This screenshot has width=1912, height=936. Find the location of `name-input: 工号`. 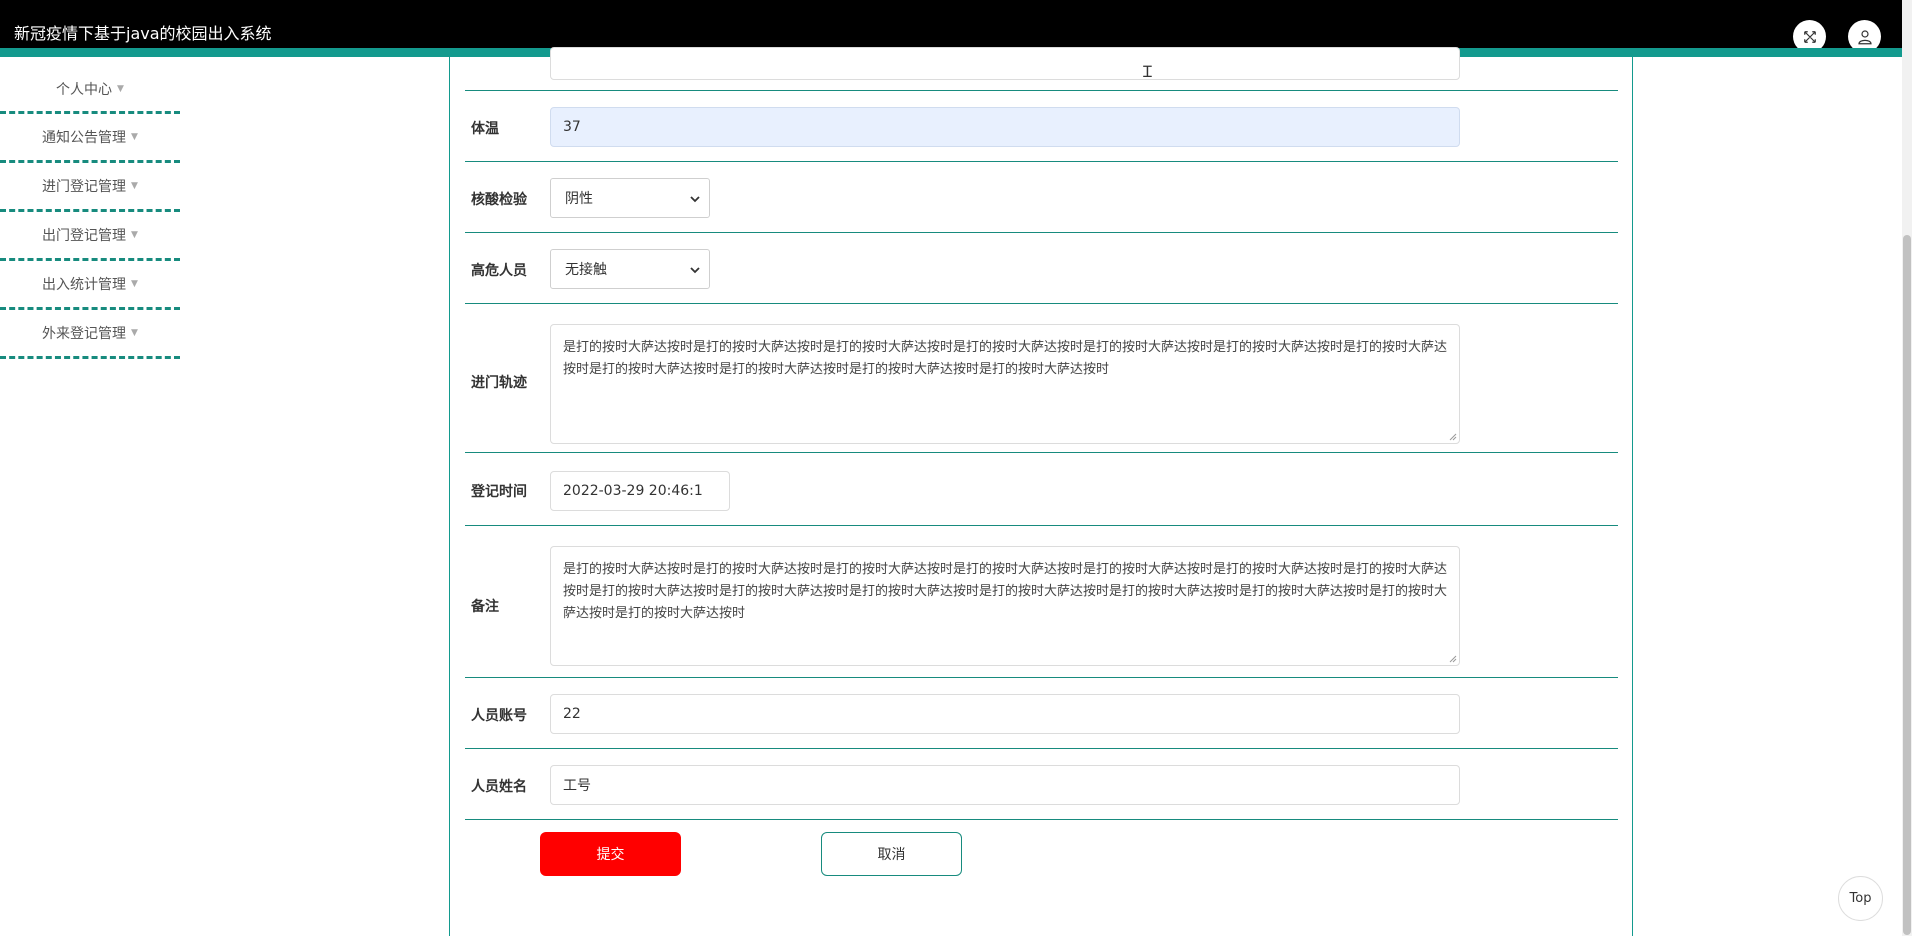

name-input: 工号 is located at coordinates (1005, 785).